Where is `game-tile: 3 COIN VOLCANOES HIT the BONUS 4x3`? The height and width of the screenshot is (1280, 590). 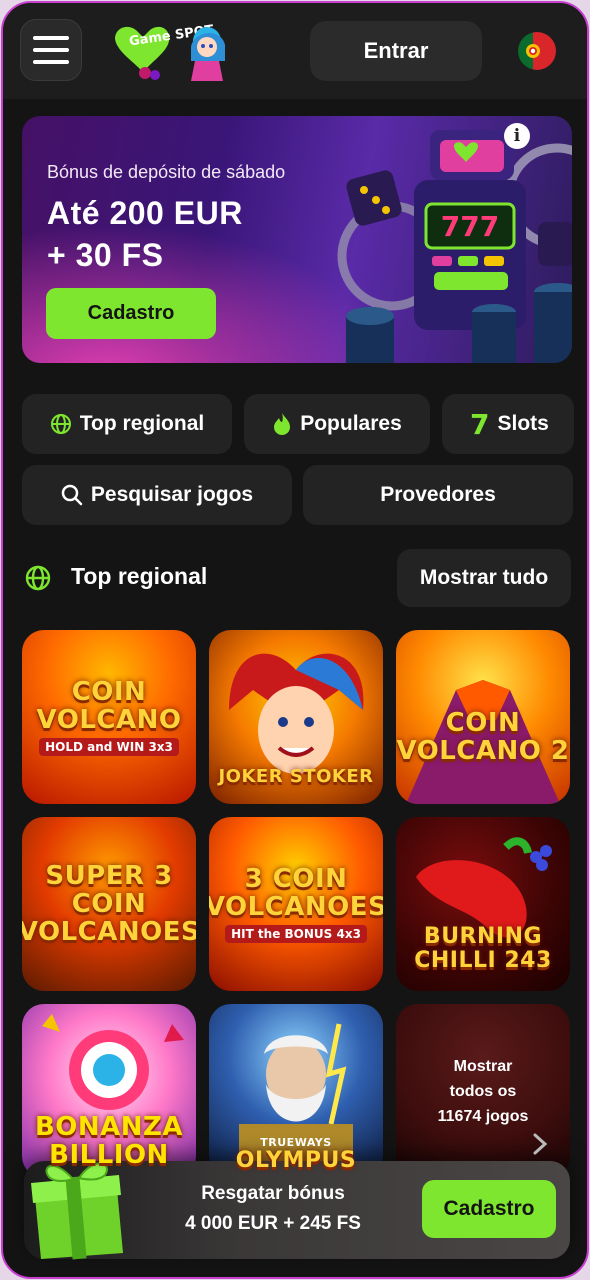 game-tile: 3 COIN VOLCANOES HIT the BONUS 4x3 is located at coordinates (296, 904).